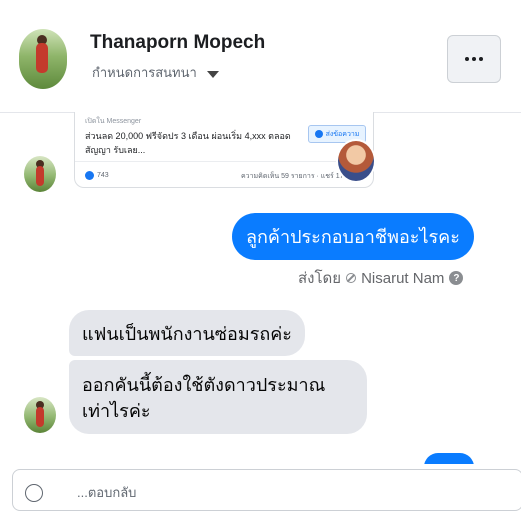 This screenshot has height=511, width=521. Describe the element at coordinates (34, 493) in the screenshot. I see `page-logo-icon` at that location.